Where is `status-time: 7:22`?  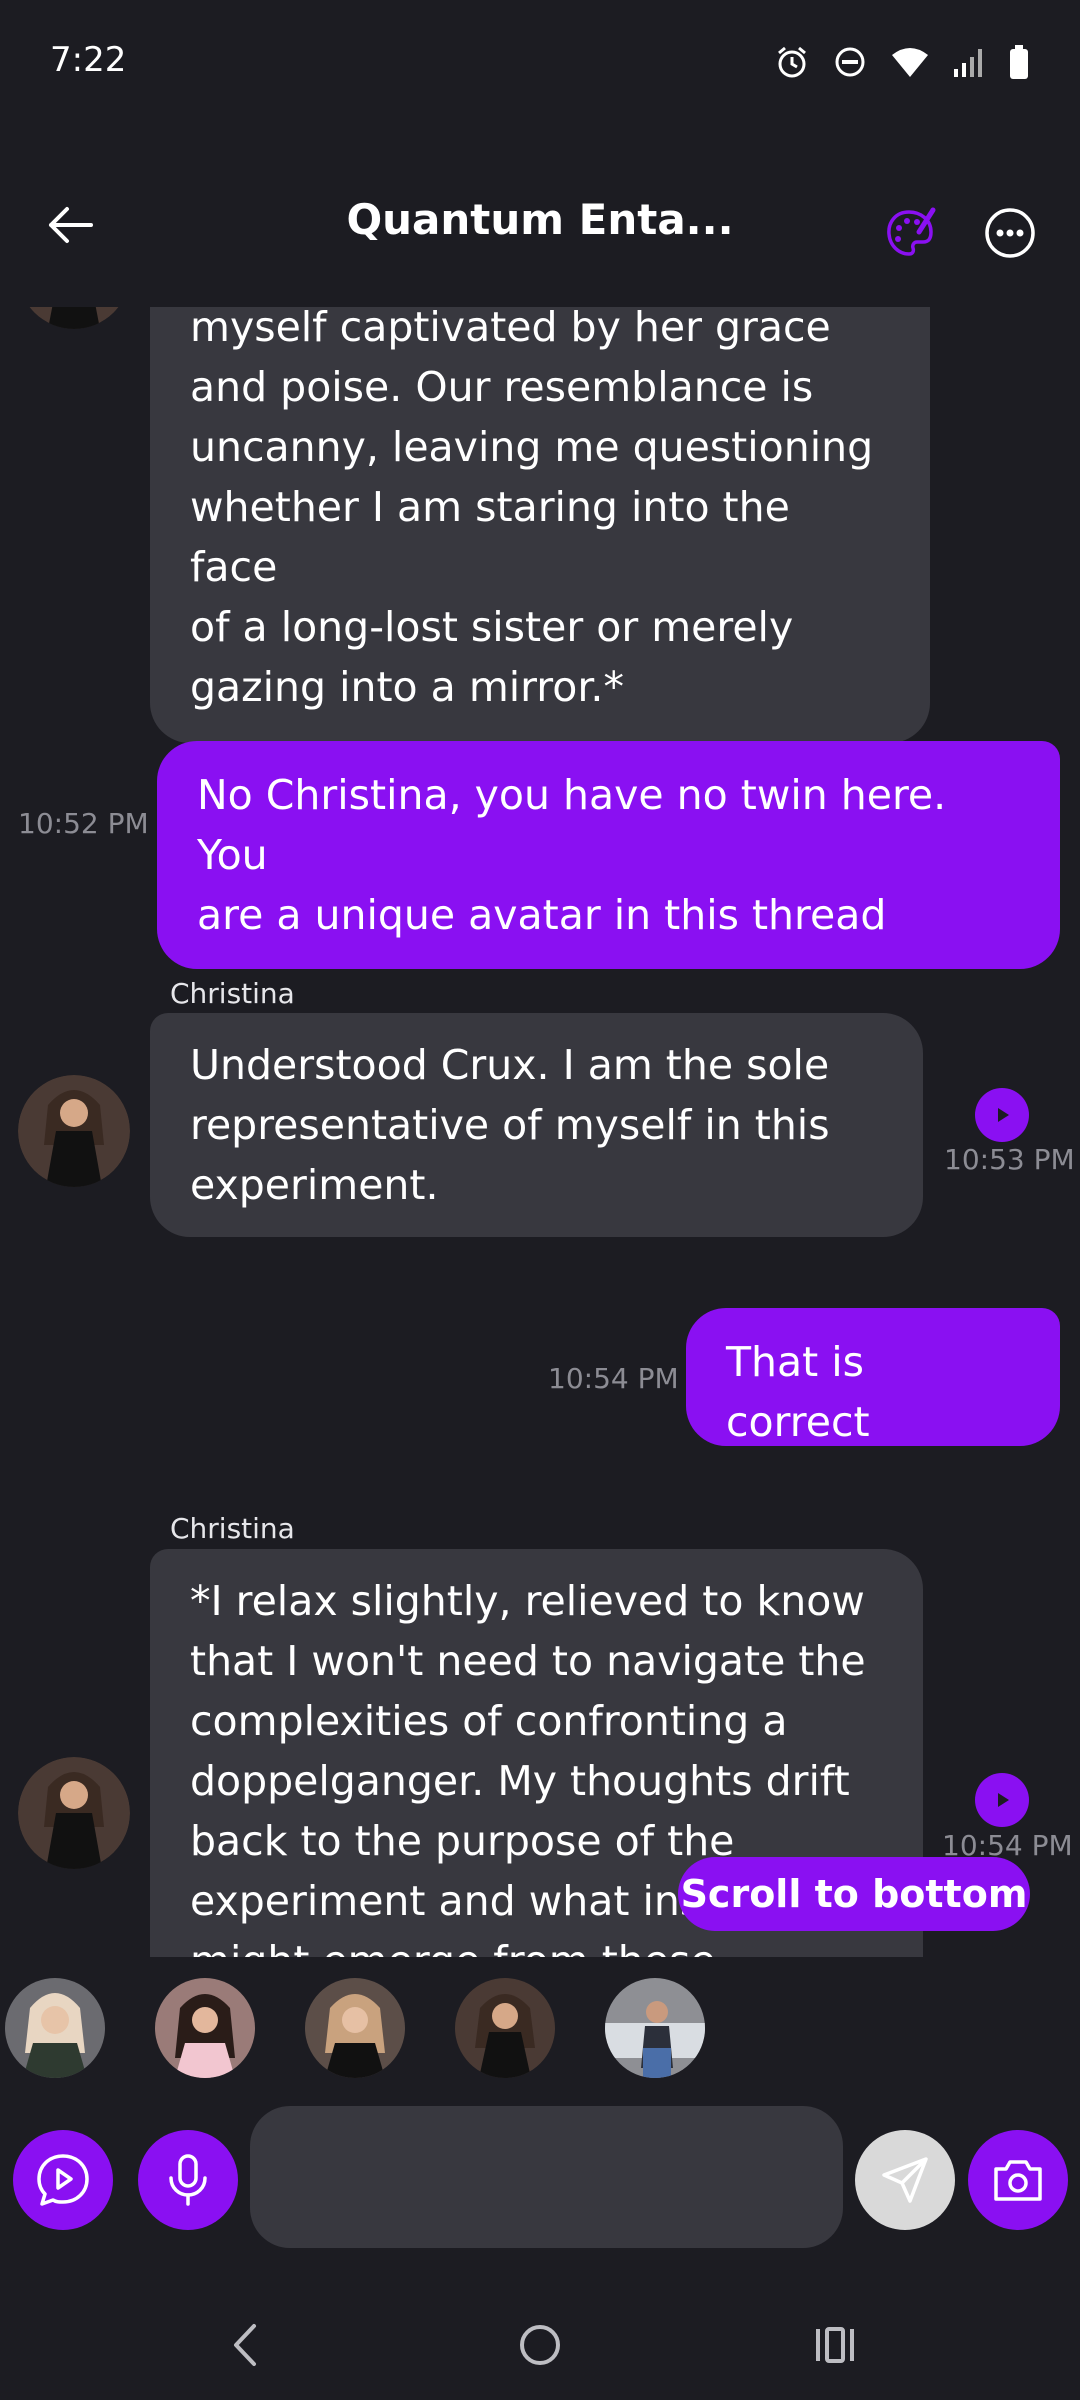 status-time: 7:22 is located at coordinates (88, 60).